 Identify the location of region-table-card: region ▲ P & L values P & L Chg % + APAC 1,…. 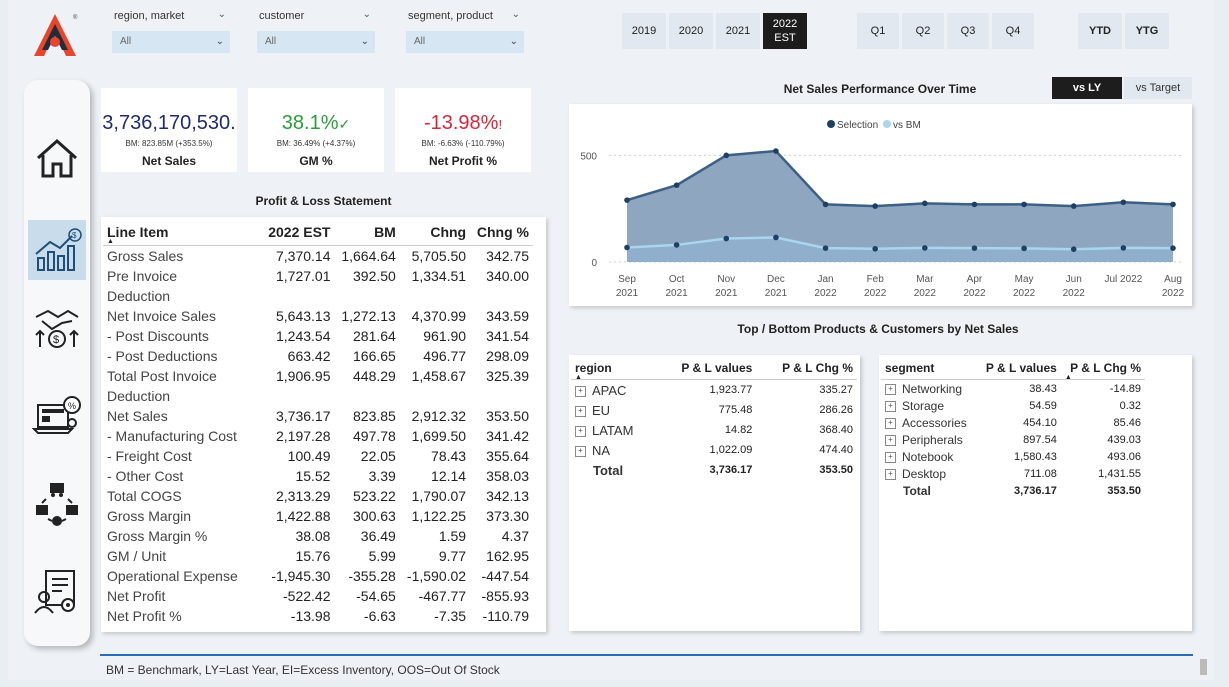
(714, 493).